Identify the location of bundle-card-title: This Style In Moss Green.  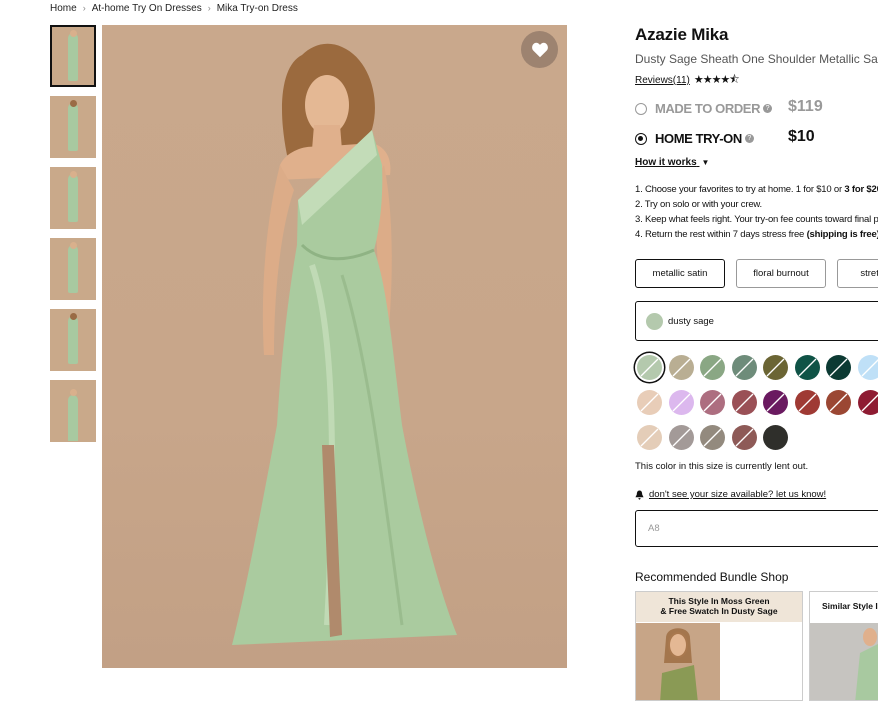
(719, 601).